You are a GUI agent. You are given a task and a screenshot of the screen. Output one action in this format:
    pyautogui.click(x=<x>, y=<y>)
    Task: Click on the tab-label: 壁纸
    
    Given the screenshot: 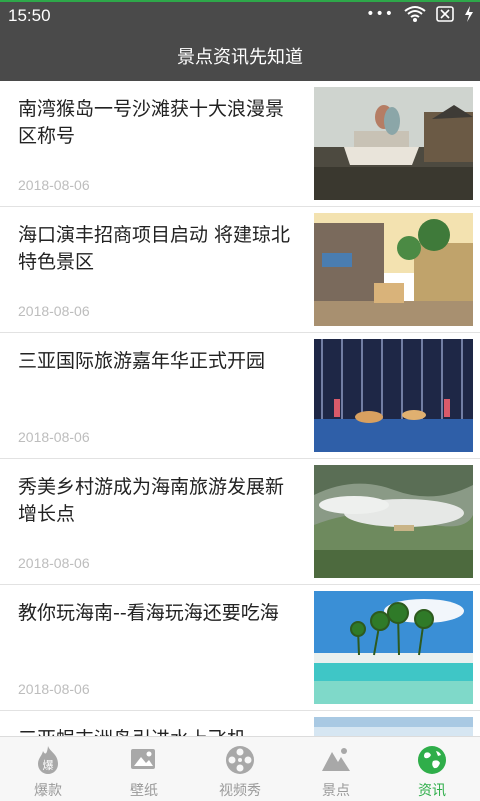 What is the action you would take?
    pyautogui.click(x=144, y=791)
    